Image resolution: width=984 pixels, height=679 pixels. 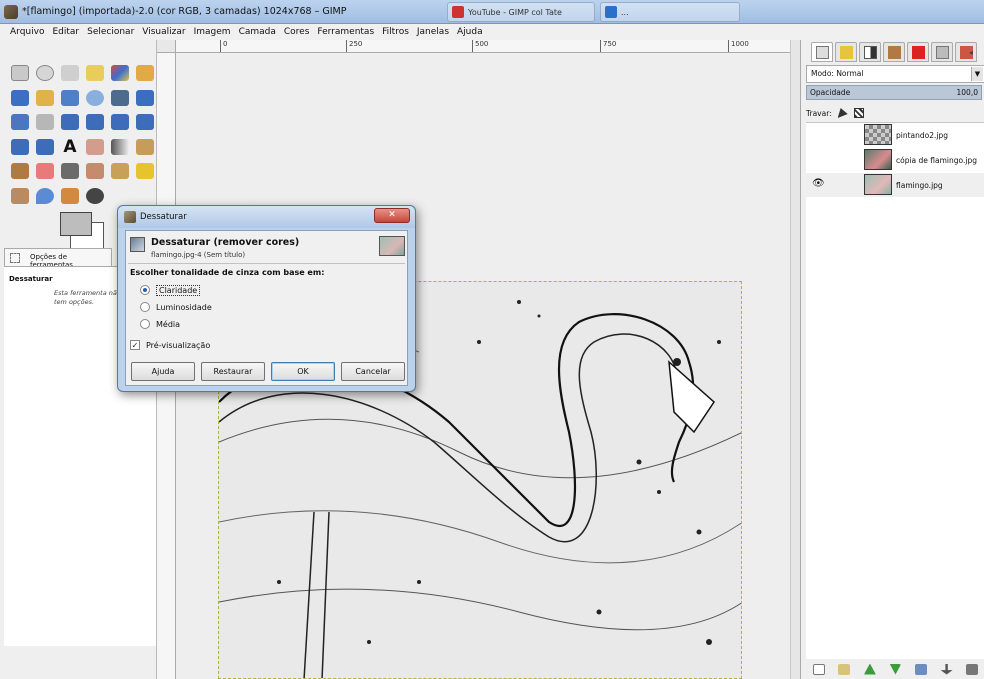 I want to click on opacity-slider: Opacidade 100,0, so click(x=894, y=92).